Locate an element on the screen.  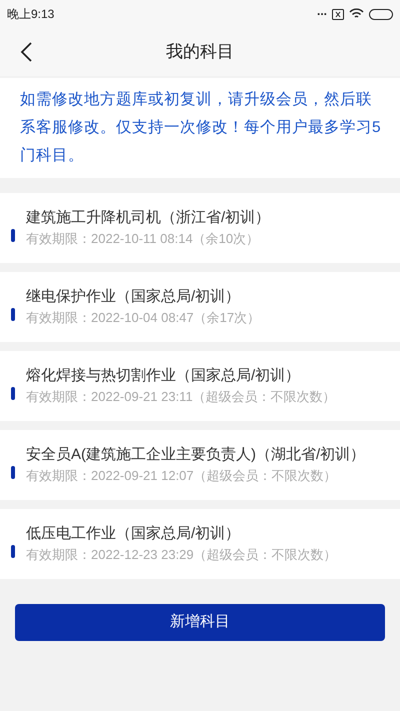
subject-title: 继电保护作业（国家总局/初训） is located at coordinates (134, 297).